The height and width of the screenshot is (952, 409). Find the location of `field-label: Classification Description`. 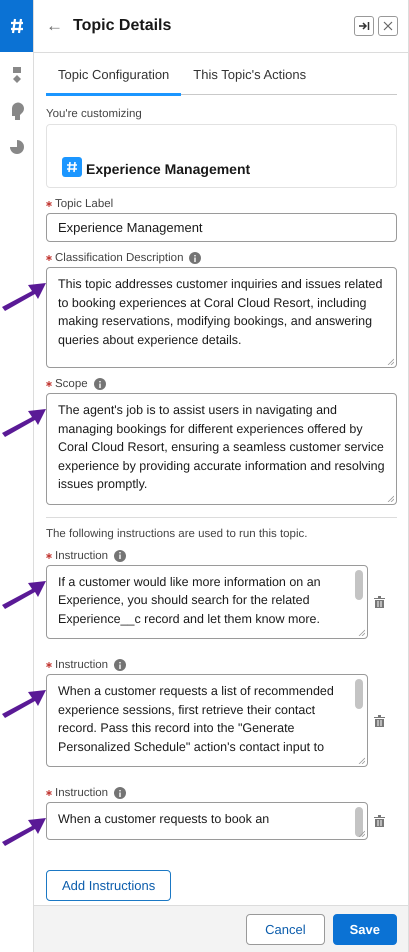

field-label: Classification Description is located at coordinates (119, 258).